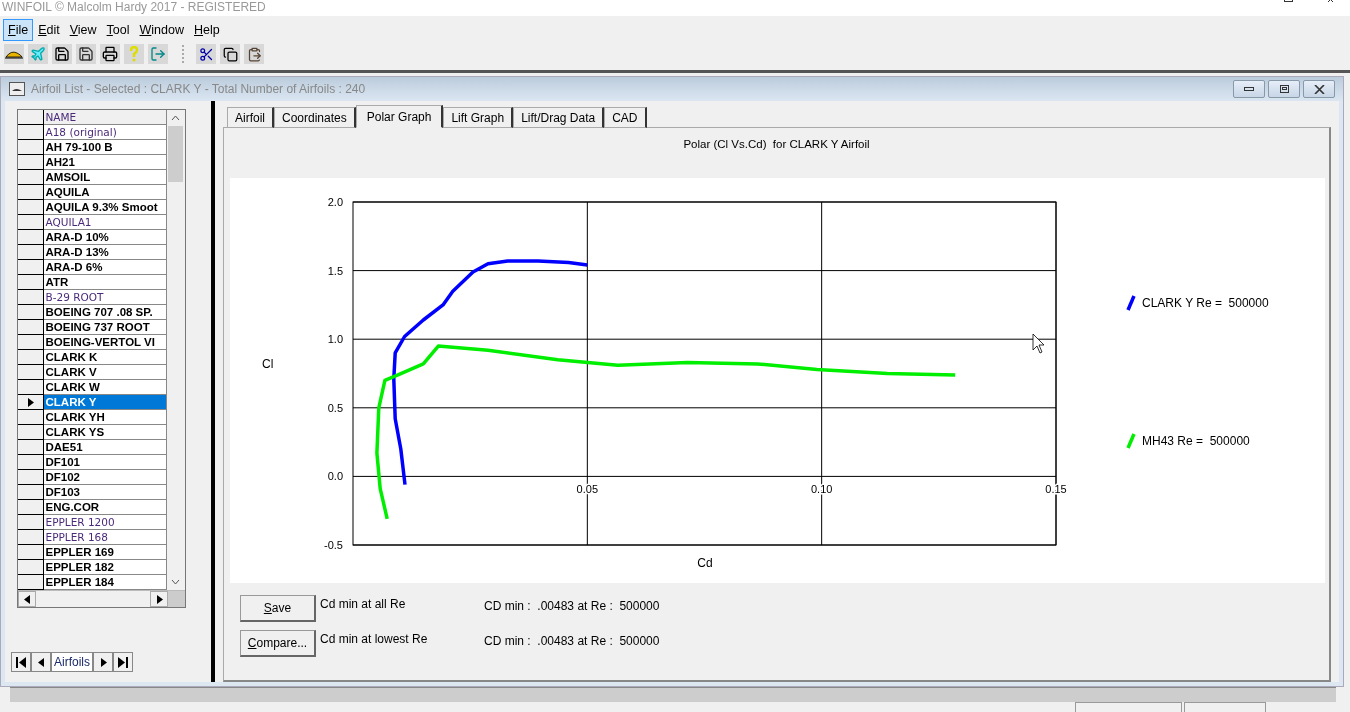 Image resolution: width=1350 pixels, height=712 pixels. I want to click on airfoil-name-cell: DF102, so click(105, 477).